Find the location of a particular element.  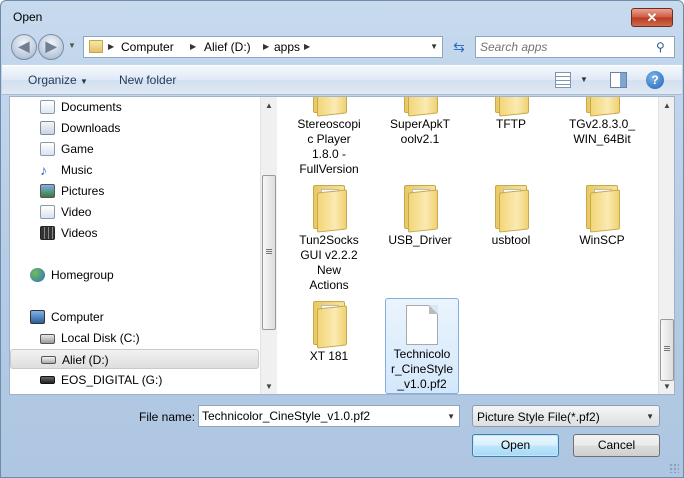

list-item: SuperApkT oolv2.1 is located at coordinates (420, 122).